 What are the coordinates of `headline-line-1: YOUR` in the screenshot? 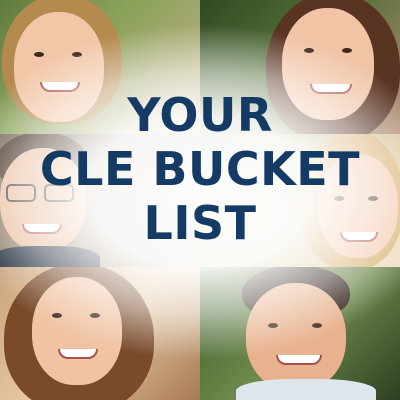 It's located at (200, 115).